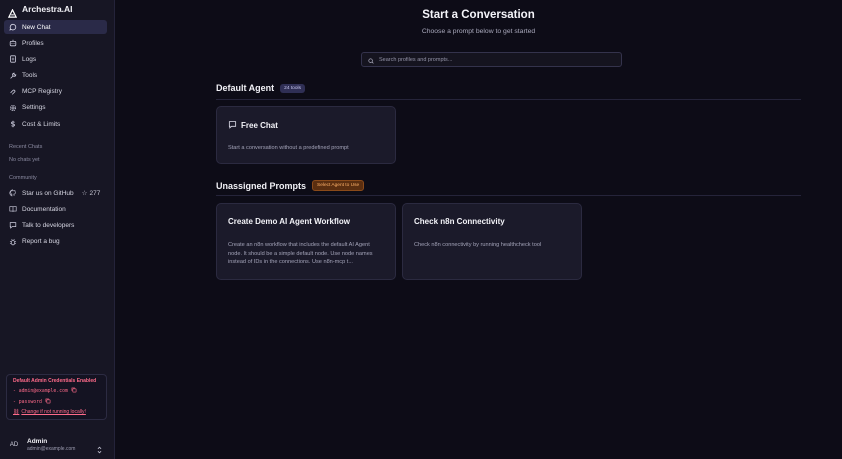 This screenshot has height=459, width=842. I want to click on credentials-warning-title: Default Admin Credentials Enabled, so click(55, 381).